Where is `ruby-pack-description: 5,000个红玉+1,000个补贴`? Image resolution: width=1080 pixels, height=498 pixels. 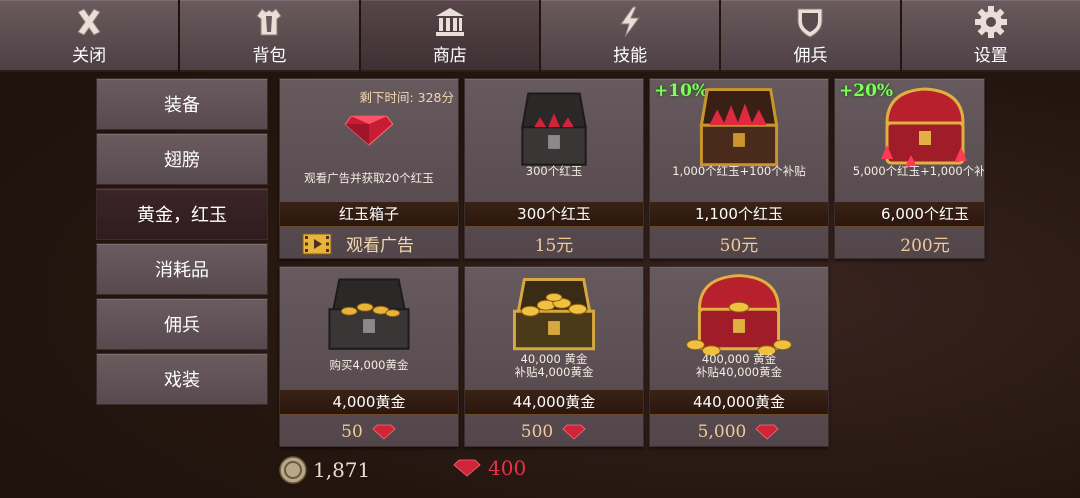 ruby-pack-description: 5,000个红玉+1,000个补贴 is located at coordinates (918, 171).